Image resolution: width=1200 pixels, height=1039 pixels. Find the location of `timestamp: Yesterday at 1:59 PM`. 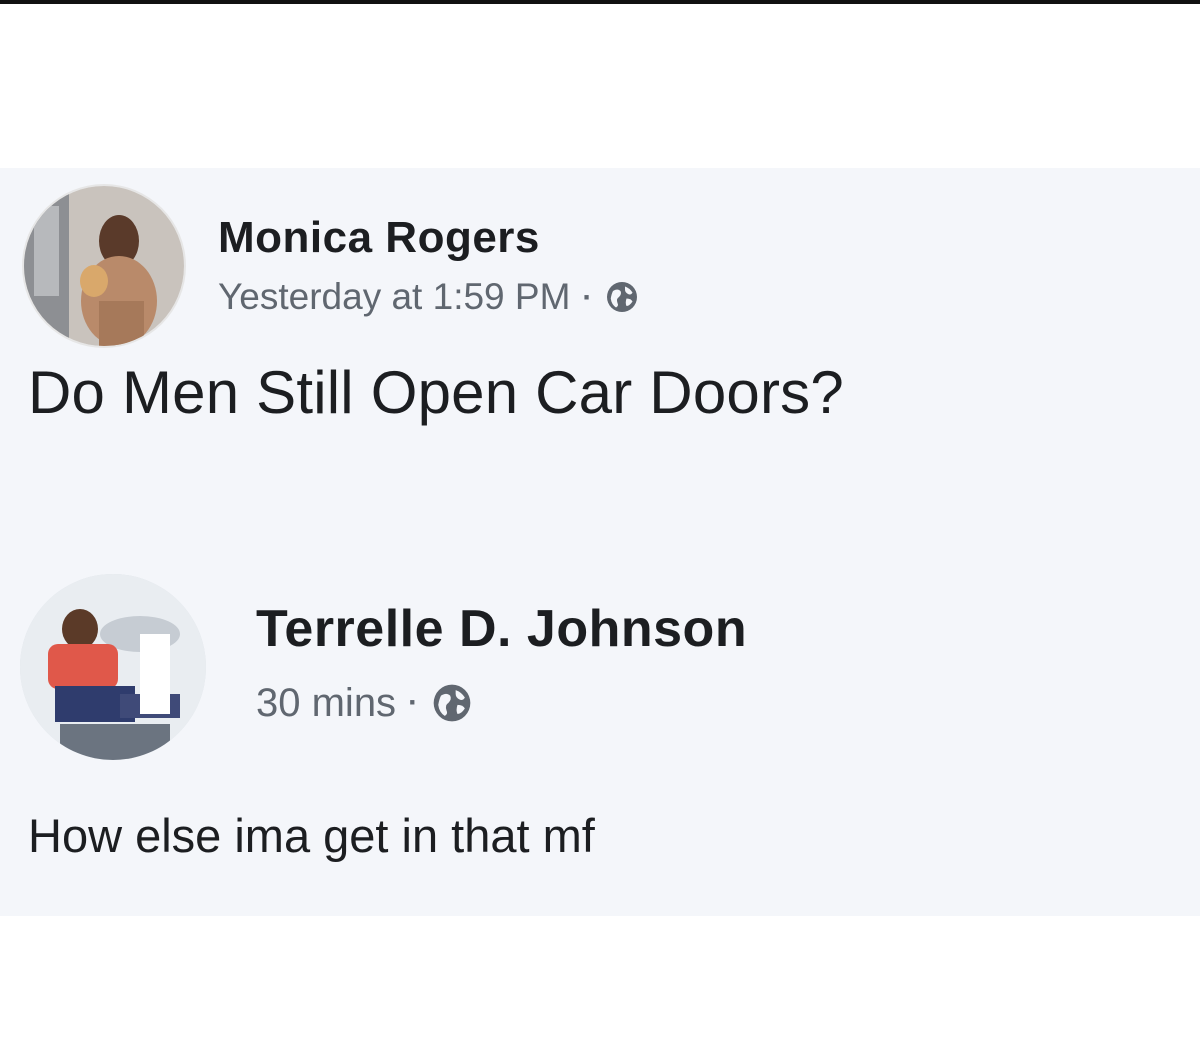

timestamp: Yesterday at 1:59 PM is located at coordinates (394, 297).